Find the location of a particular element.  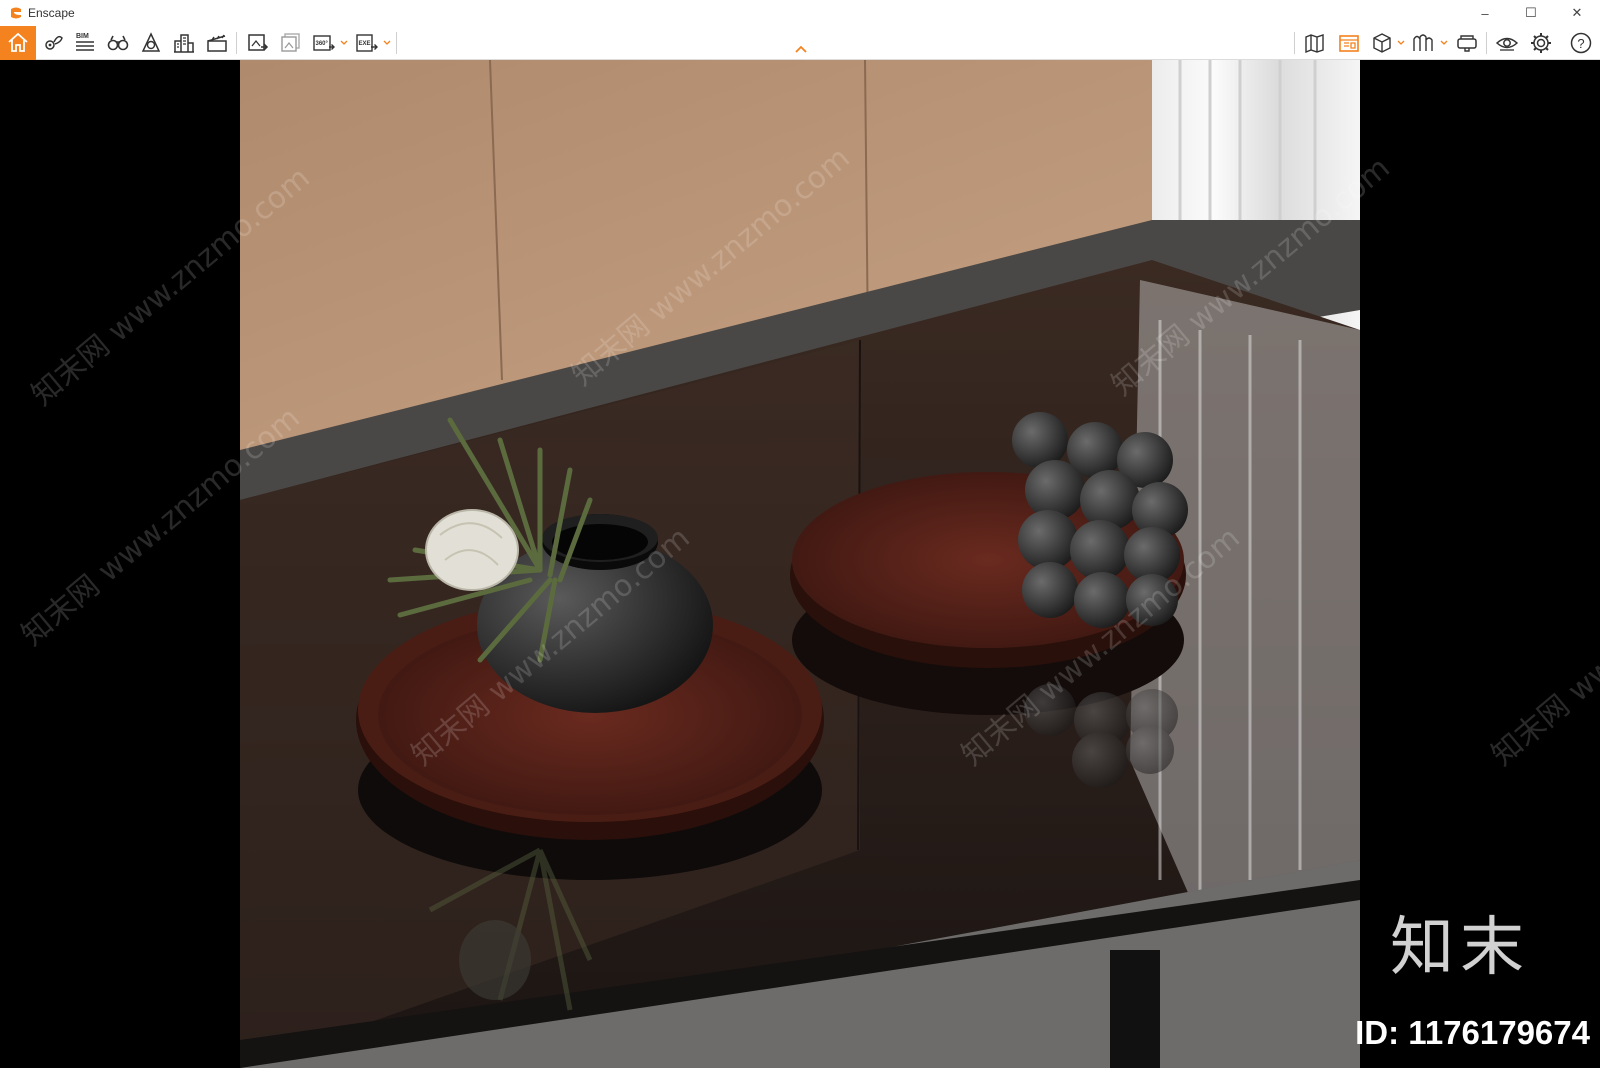

export-exe-button: EXE is located at coordinates (367, 43).